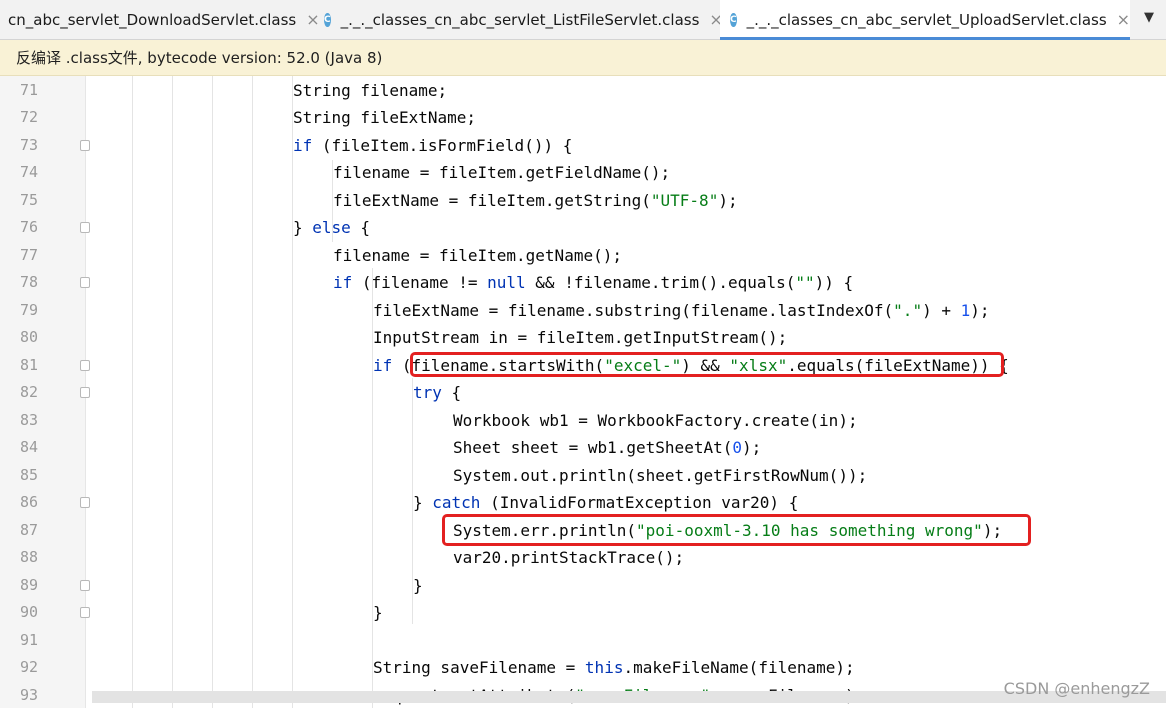 The height and width of the screenshot is (709, 1166). I want to click on code-line: 73 if (fileItem.isFormField()) {, so click(583, 146).